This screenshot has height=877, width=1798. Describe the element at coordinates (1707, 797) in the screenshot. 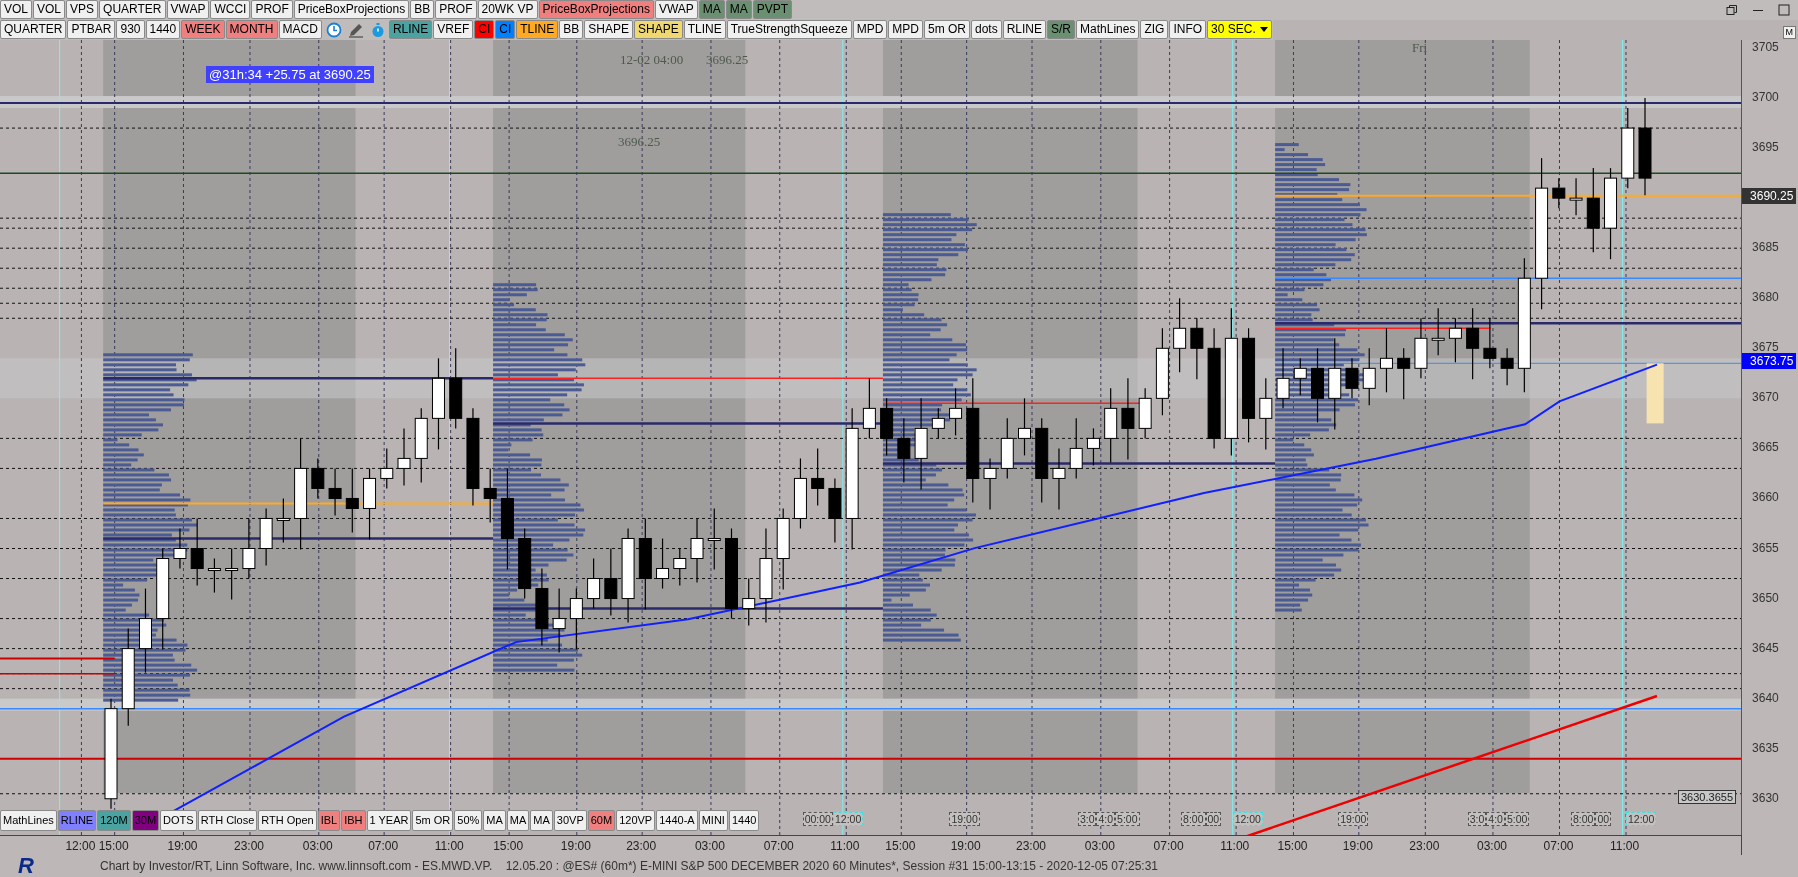

I see `price-readout: 3630.3655` at that location.